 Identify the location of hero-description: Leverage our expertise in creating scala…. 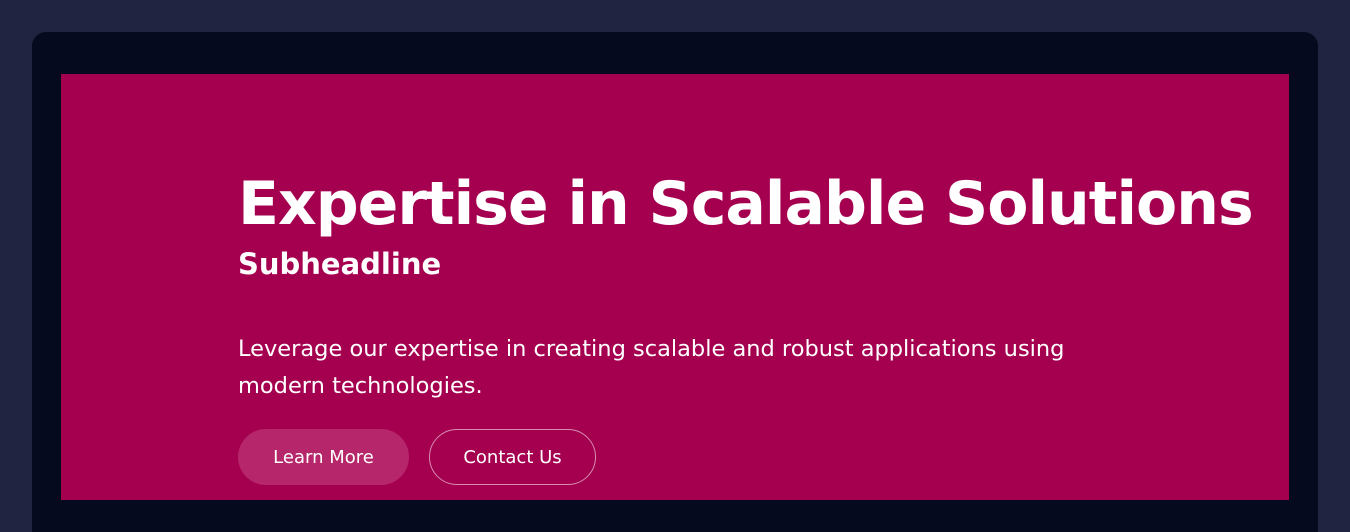
(651, 367).